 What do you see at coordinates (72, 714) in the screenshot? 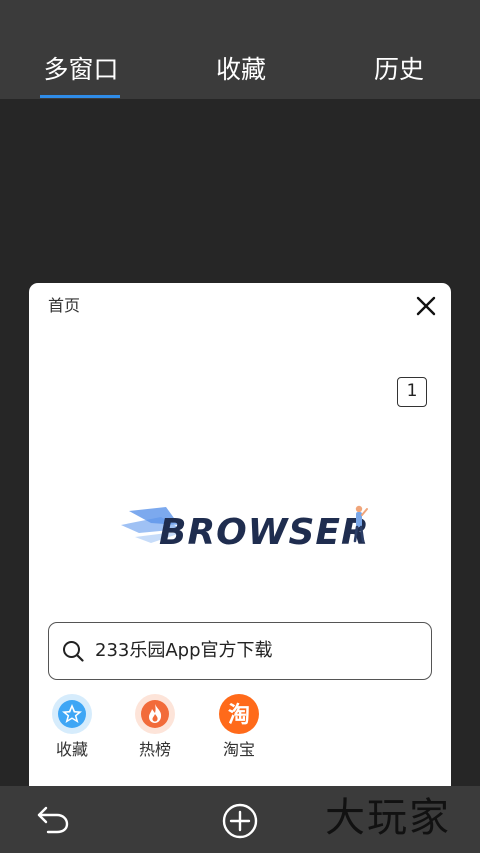
I see `star-icon` at bounding box center [72, 714].